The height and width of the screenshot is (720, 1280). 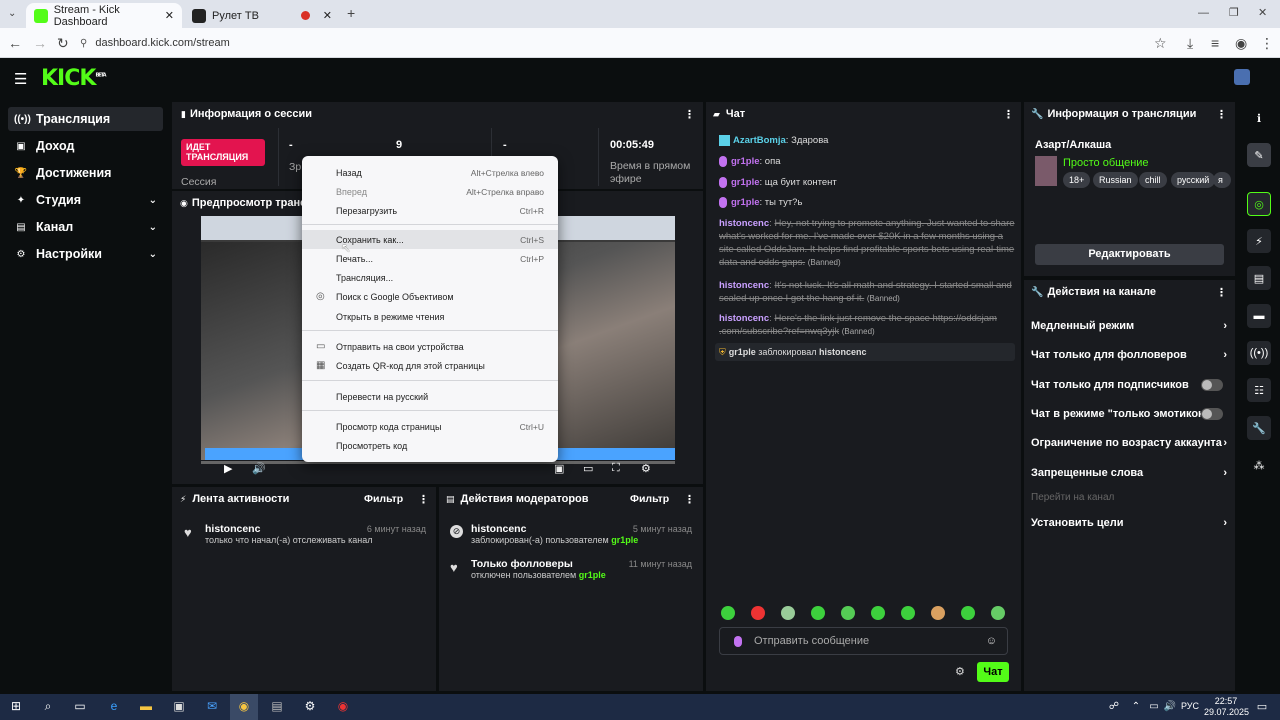 I want to click on sidebar-item-income: ▣ Доход, so click(x=85, y=146).